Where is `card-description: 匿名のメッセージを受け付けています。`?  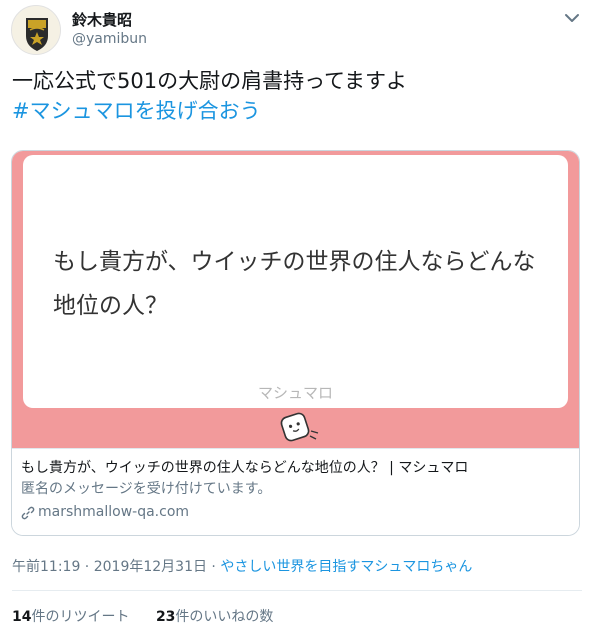
card-description: 匿名のメッセージを受け付けています。 is located at coordinates (146, 489).